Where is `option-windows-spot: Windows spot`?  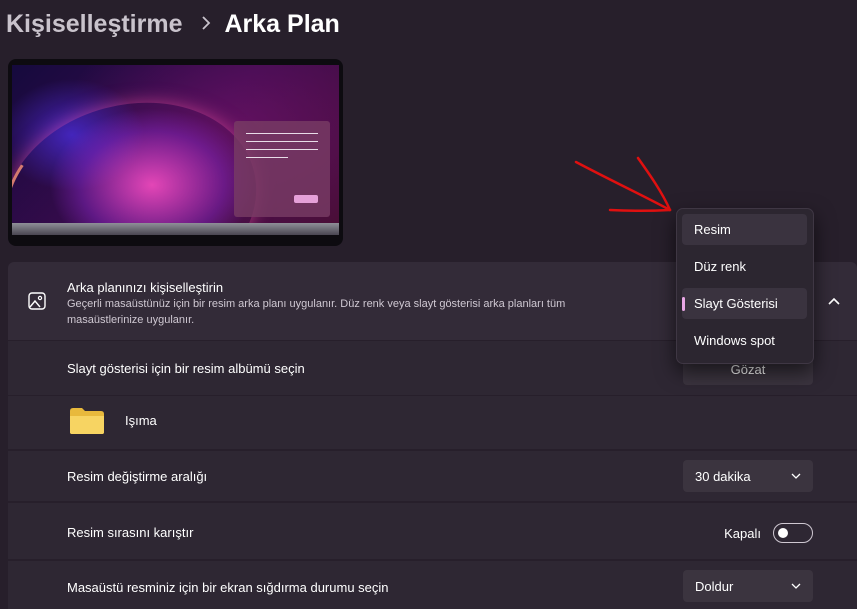 option-windows-spot: Windows spot is located at coordinates (744, 340).